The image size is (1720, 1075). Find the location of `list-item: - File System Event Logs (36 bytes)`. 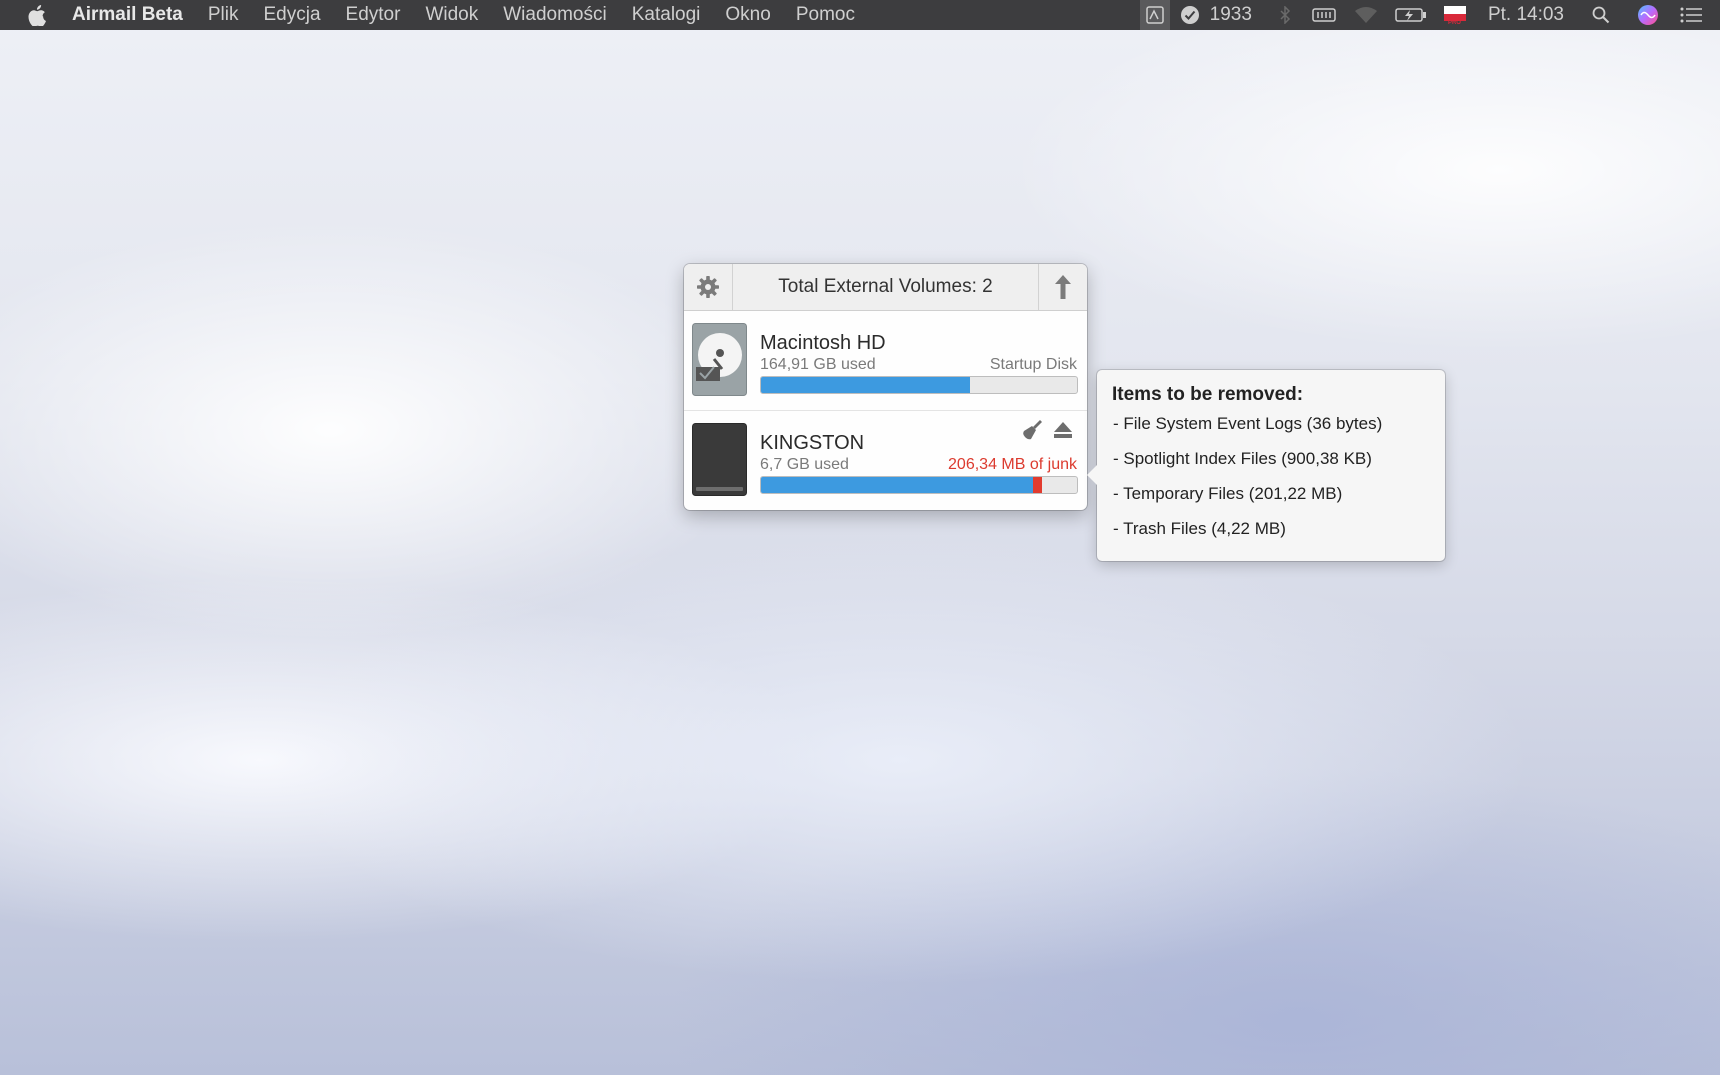

list-item: - File System Event Logs (36 bytes) is located at coordinates (1248, 423).